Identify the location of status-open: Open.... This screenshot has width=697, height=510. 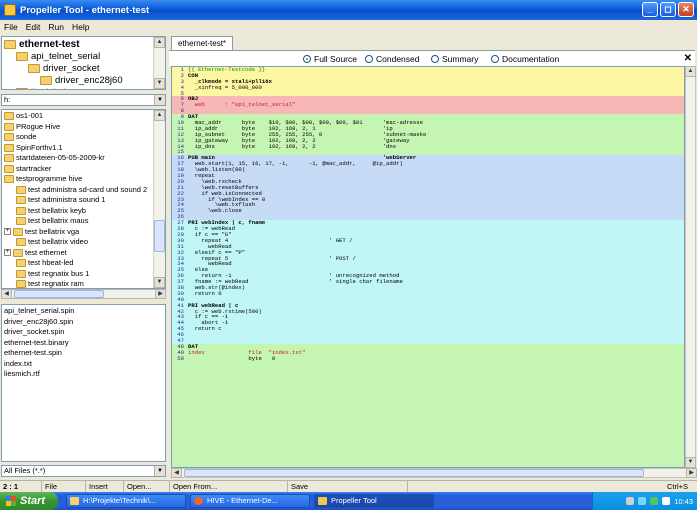
(147, 486).